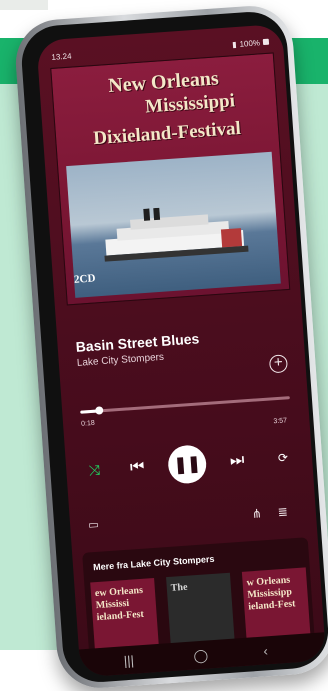 The width and height of the screenshot is (328, 691). I want to click on progress-knob, so click(99, 410).